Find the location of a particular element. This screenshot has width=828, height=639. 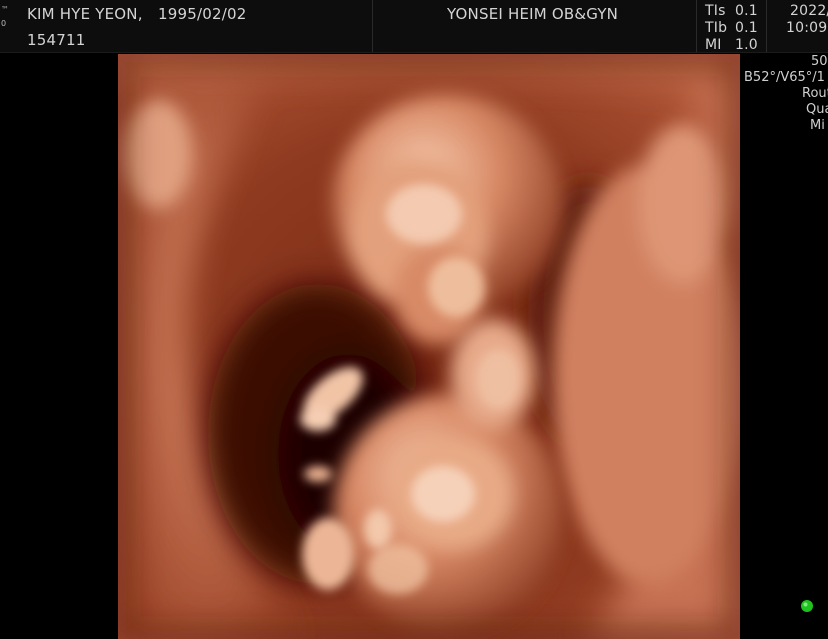

metric-label-tis: TIs is located at coordinates (715, 11).